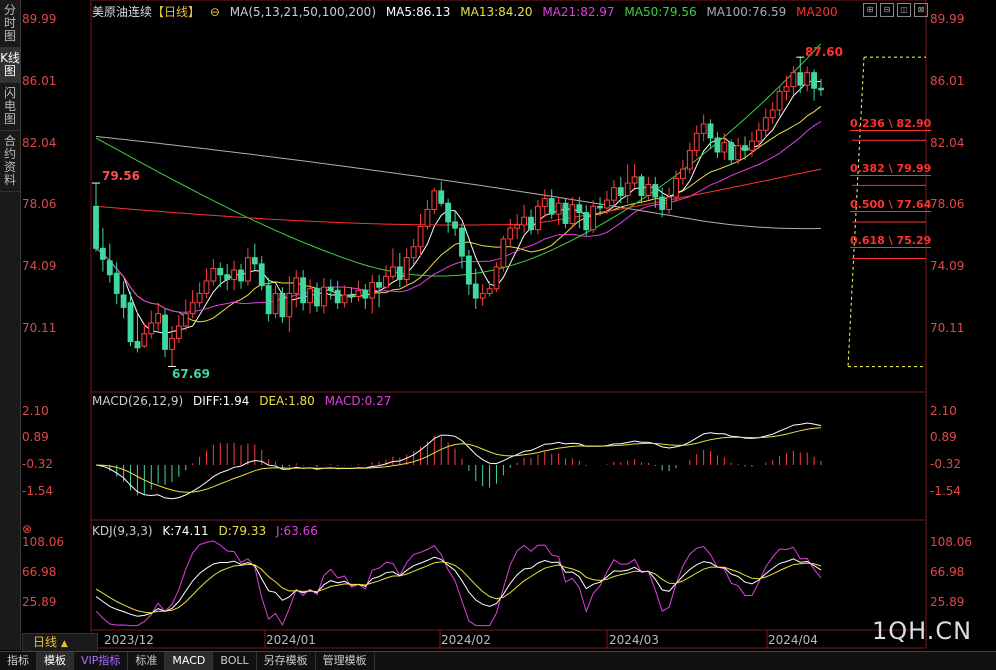 The height and width of the screenshot is (670, 996). What do you see at coordinates (185, 531) in the screenshot?
I see `kdj-k: K:74.11` at bounding box center [185, 531].